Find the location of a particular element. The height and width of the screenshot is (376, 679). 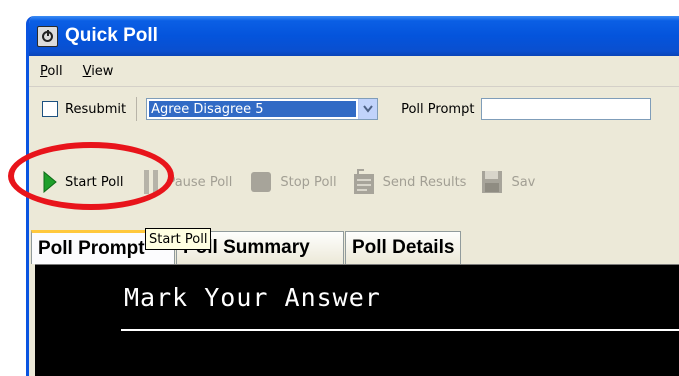

poll-type-select: Agree Disagree 5 is located at coordinates (262, 109).